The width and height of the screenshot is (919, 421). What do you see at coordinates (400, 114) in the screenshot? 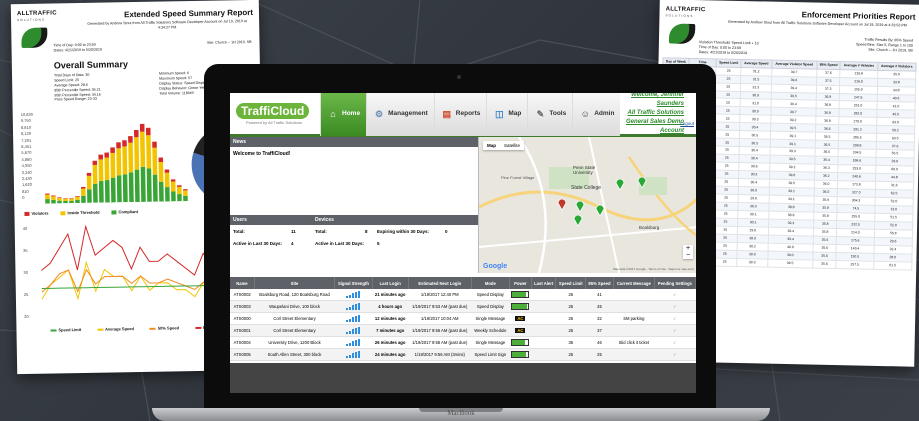
I see `nav-management: ⚙ Management` at bounding box center [400, 114].